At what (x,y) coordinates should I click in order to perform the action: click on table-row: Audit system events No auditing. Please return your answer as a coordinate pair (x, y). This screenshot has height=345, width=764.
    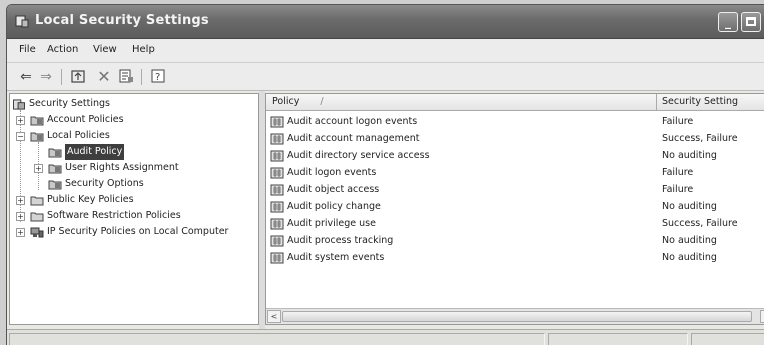
    Looking at the image, I should click on (515, 257).